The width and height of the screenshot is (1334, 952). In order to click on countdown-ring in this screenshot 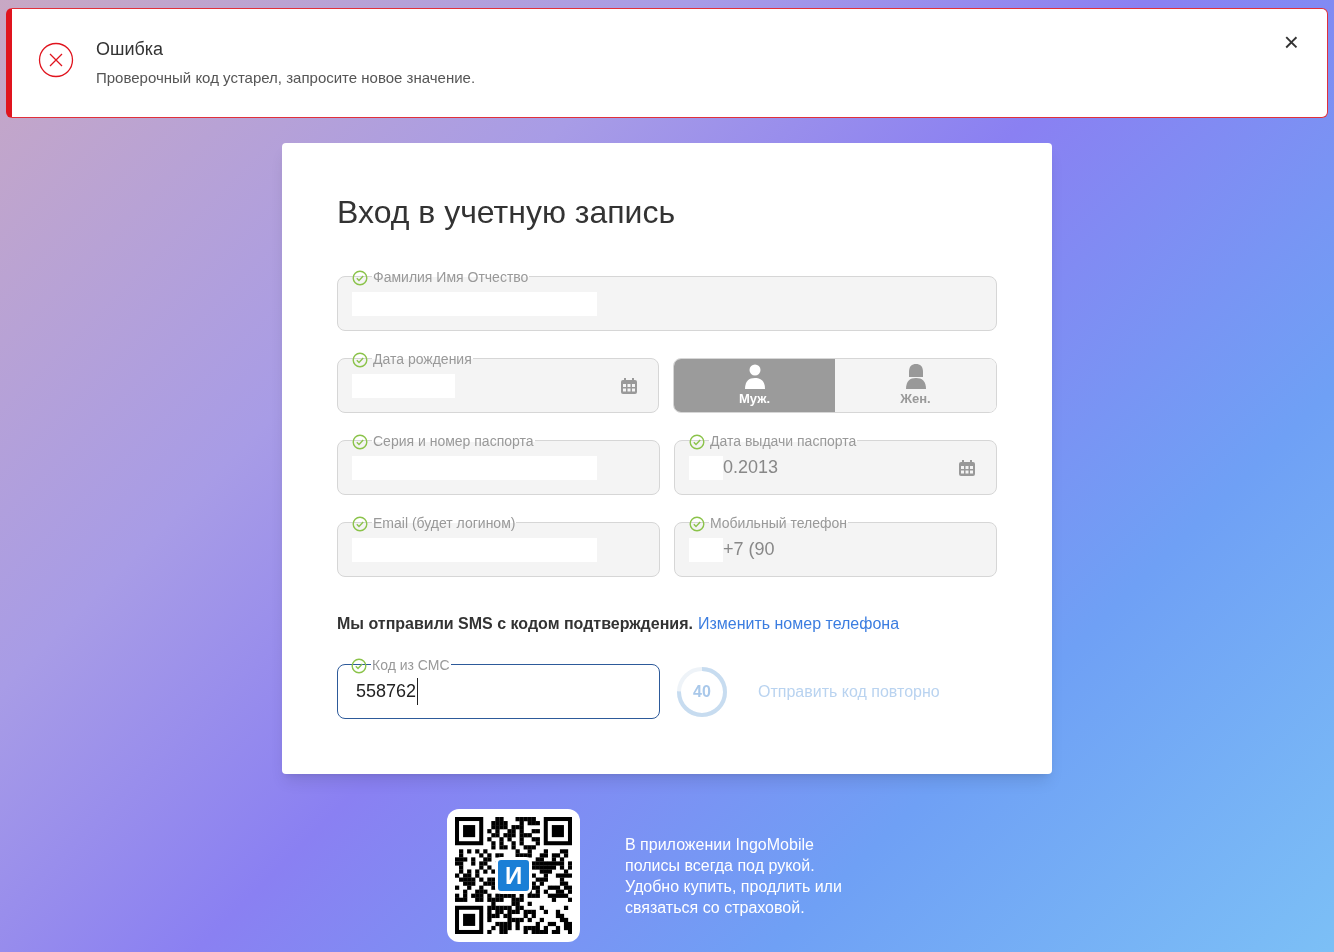, I will do `click(702, 691)`.